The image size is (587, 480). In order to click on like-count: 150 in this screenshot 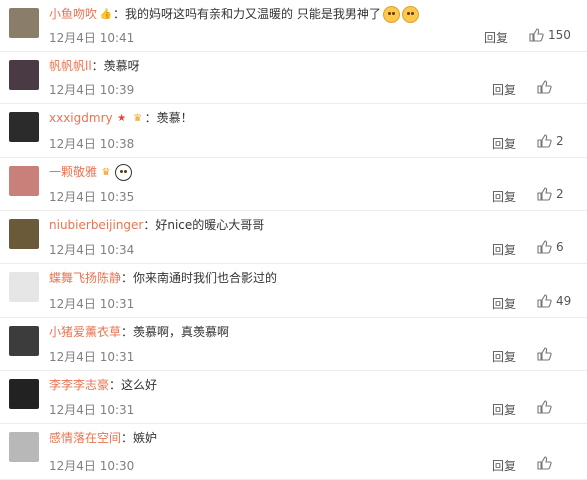, I will do `click(559, 35)`.